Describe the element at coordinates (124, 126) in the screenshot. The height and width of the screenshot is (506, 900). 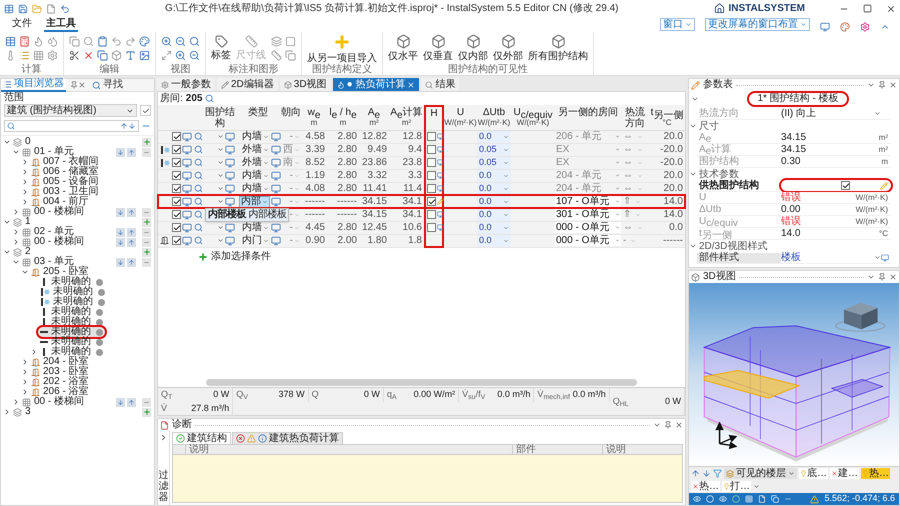
I see `arrow-up-icon` at that location.